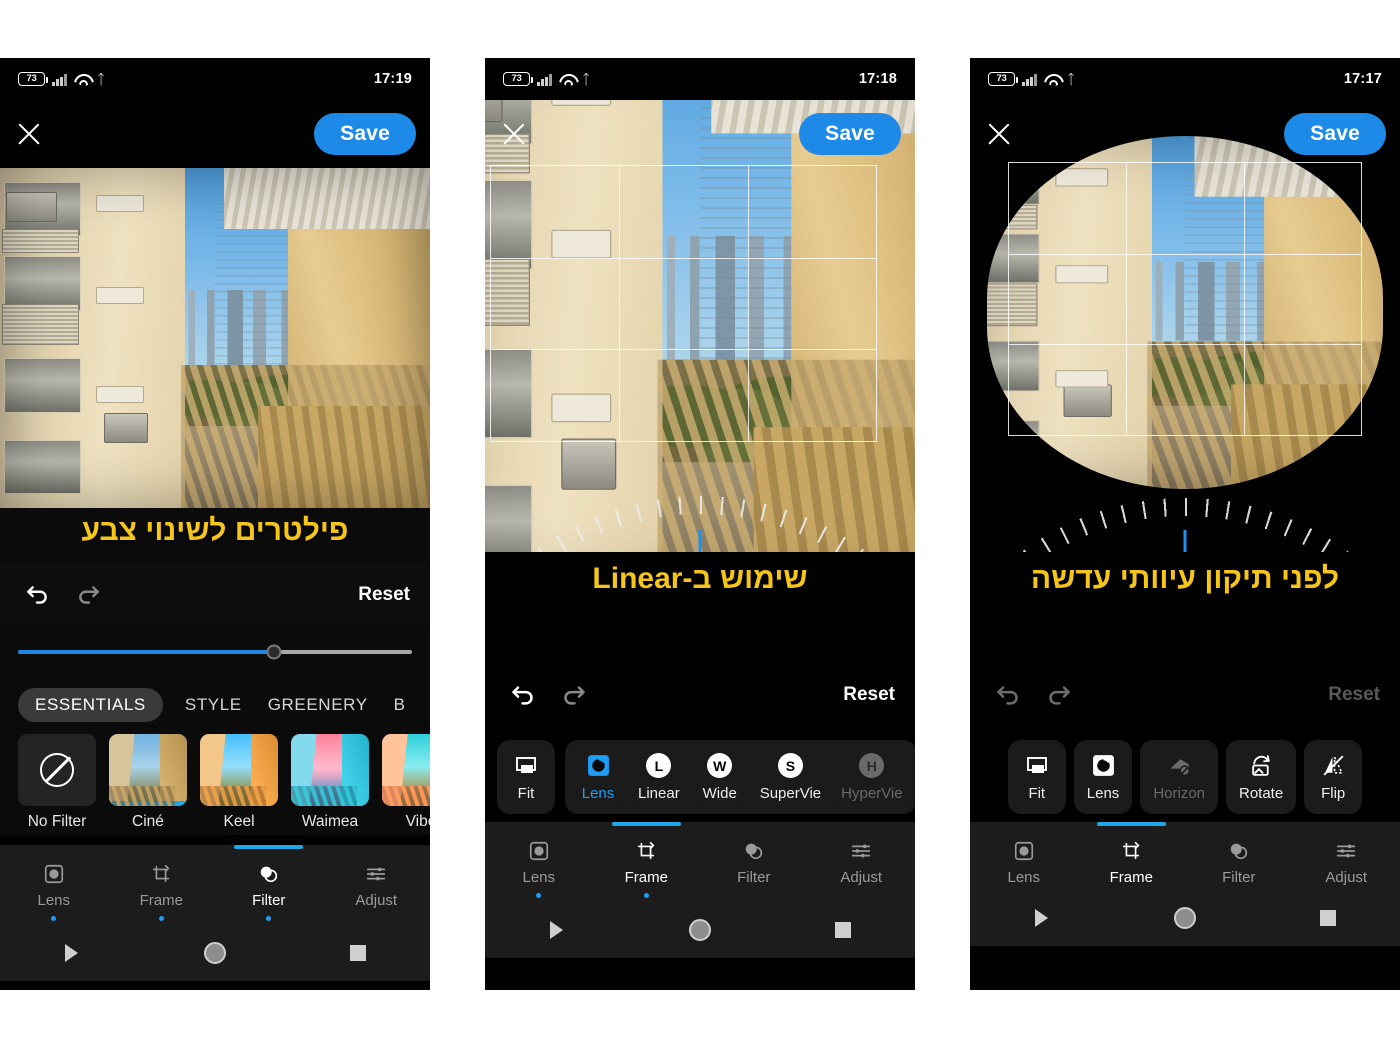 This screenshot has height=1050, width=1400. Describe the element at coordinates (658, 765) in the screenshot. I see `linear-icon: L` at that location.